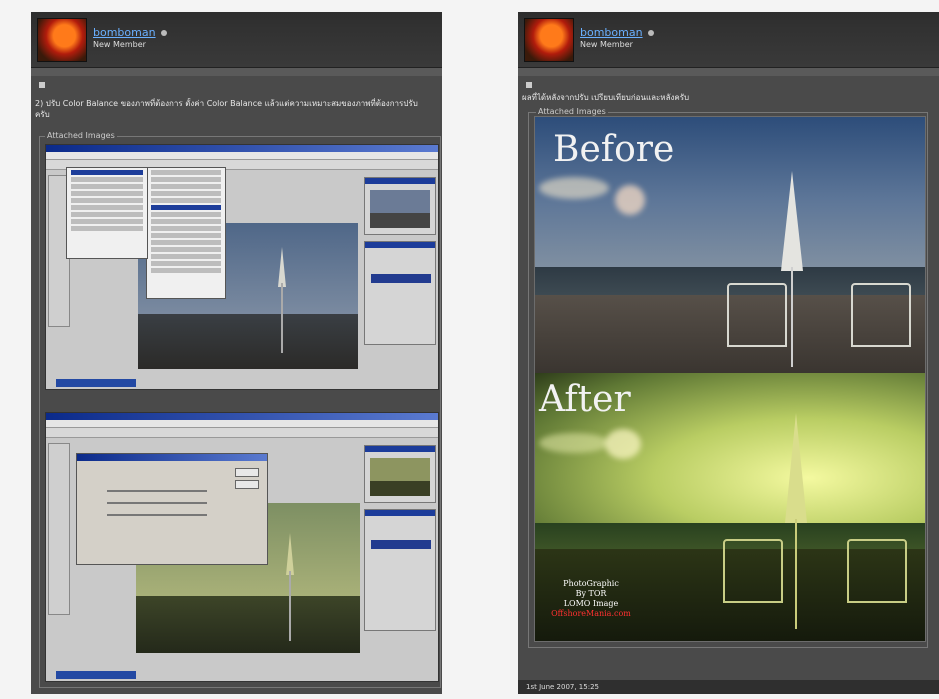  Describe the element at coordinates (614, 149) in the screenshot. I see `before-label: Before` at that location.